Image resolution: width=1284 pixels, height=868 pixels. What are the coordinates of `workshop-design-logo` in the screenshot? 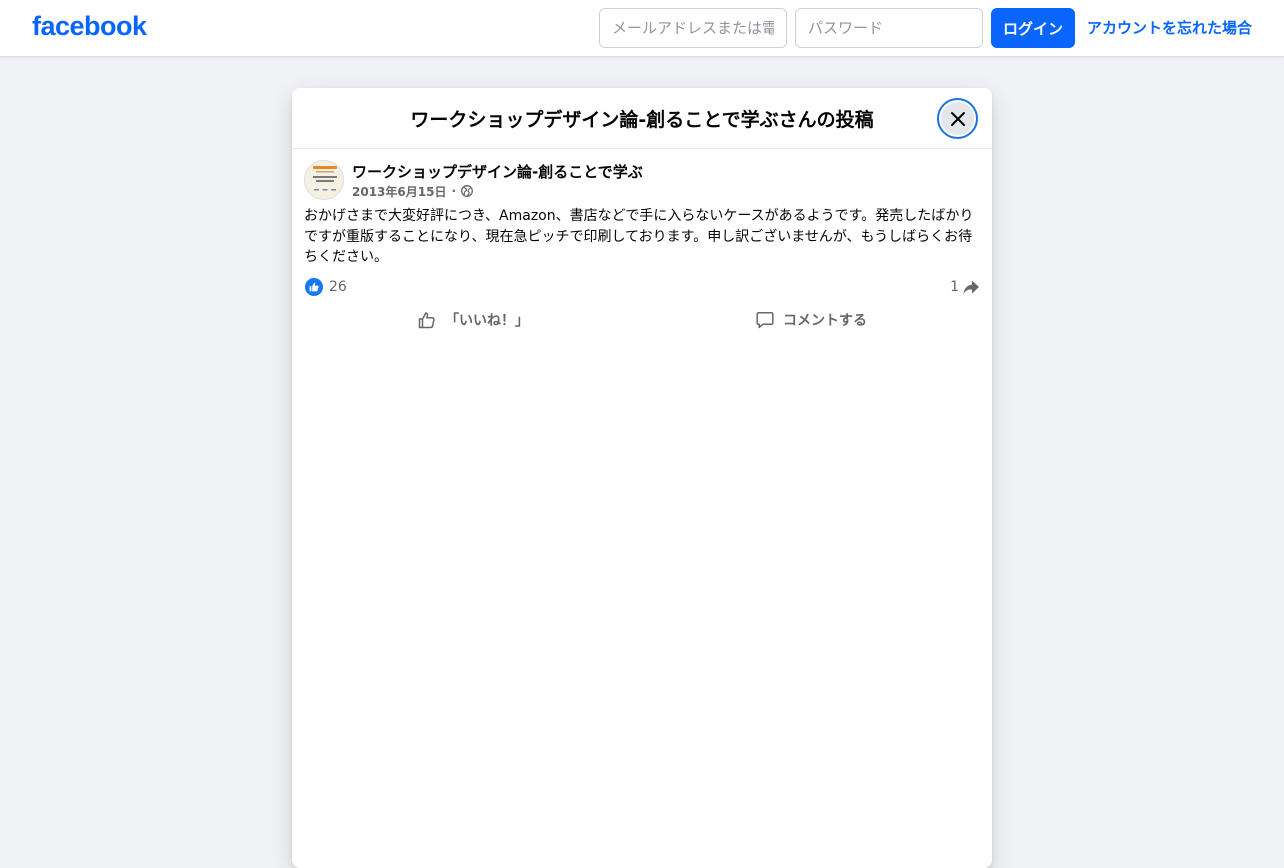 It's located at (324, 180).